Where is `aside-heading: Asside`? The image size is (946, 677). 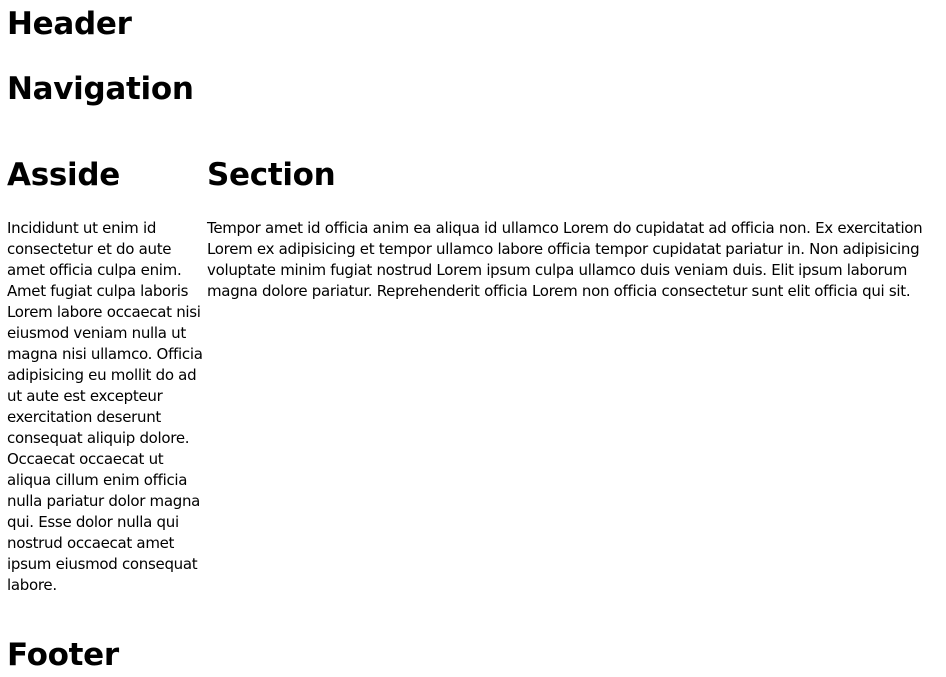
aside-heading: Asside is located at coordinates (63, 175).